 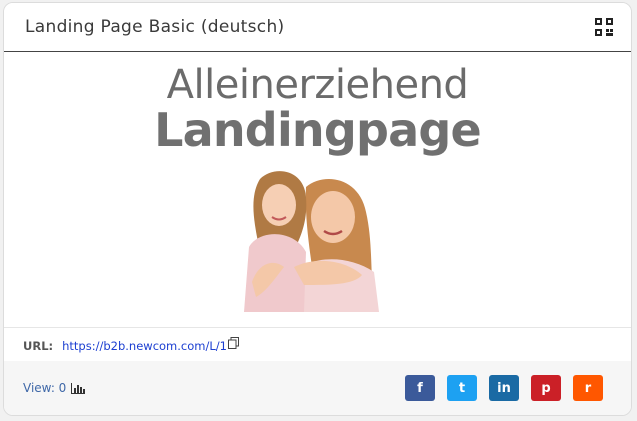 What do you see at coordinates (311, 241) in the screenshot?
I see `mother-and-daughter-photo` at bounding box center [311, 241].